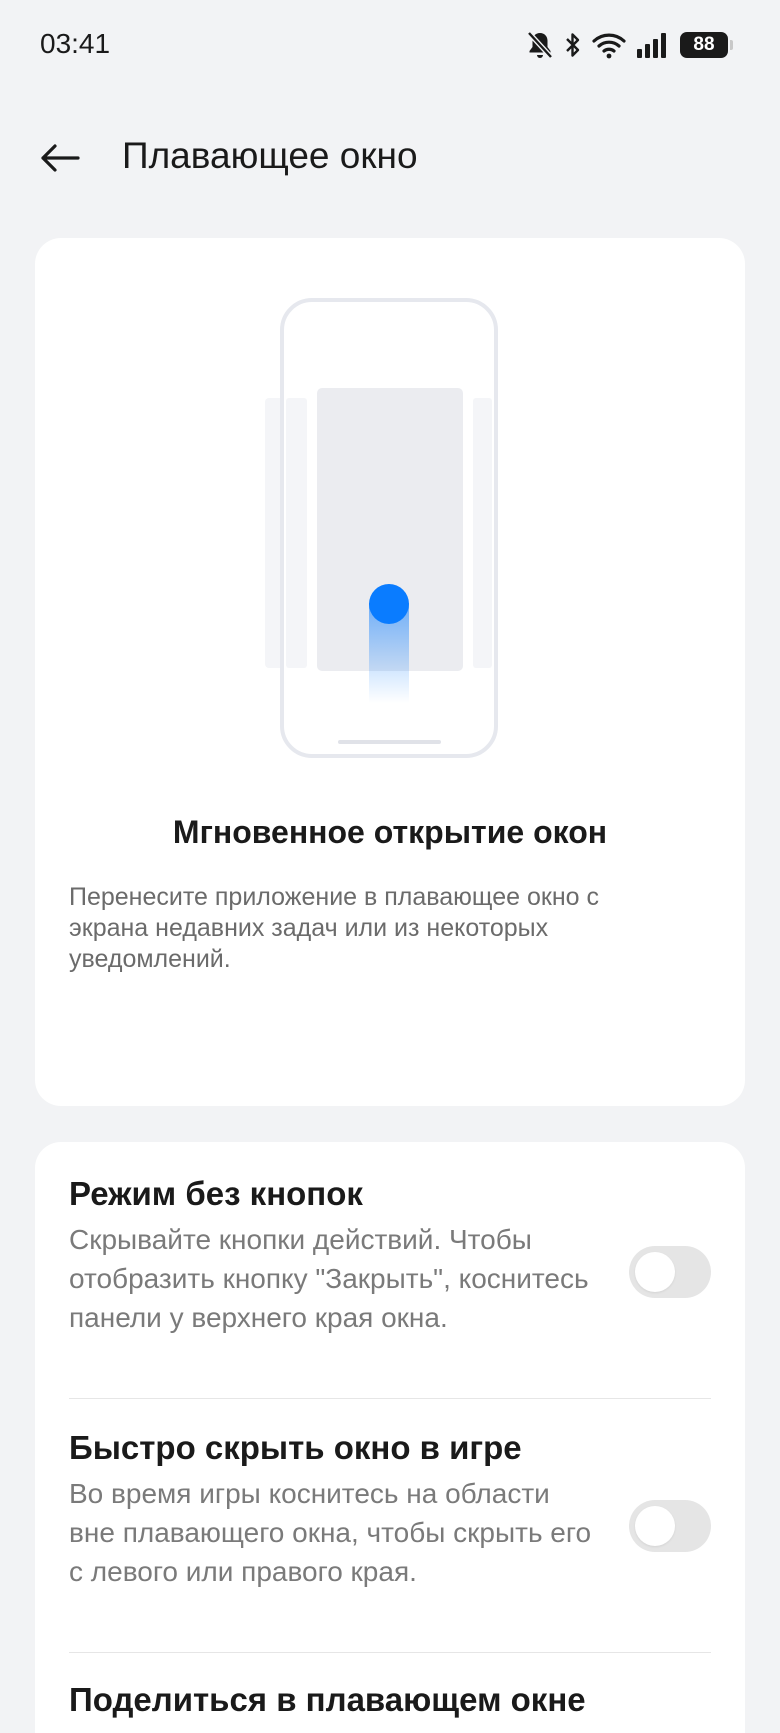 The width and height of the screenshot is (780, 1733). What do you see at coordinates (327, 1699) in the screenshot?
I see `setting-title: Поделиться в плавающем окне` at bounding box center [327, 1699].